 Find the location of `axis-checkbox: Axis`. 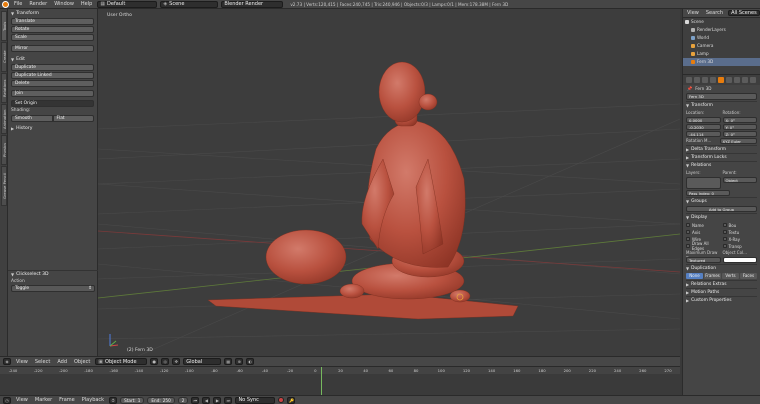

axis-checkbox: Axis is located at coordinates (703, 232).